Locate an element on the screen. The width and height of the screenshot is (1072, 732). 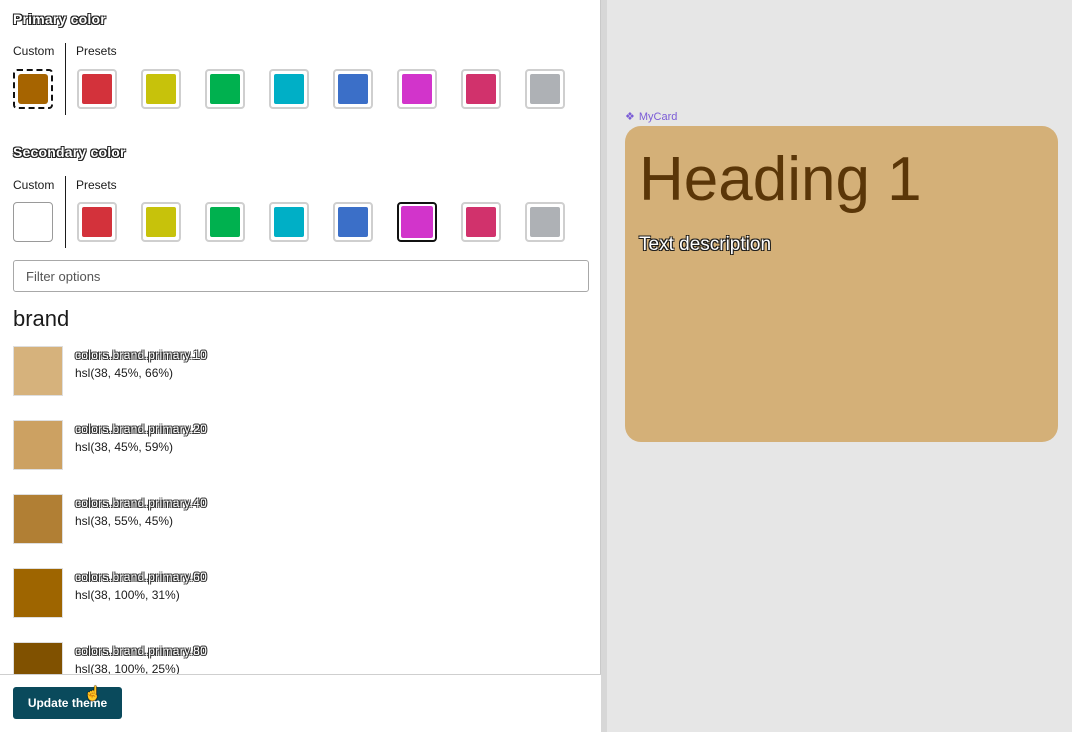
primary-preset-green is located at coordinates (225, 89).